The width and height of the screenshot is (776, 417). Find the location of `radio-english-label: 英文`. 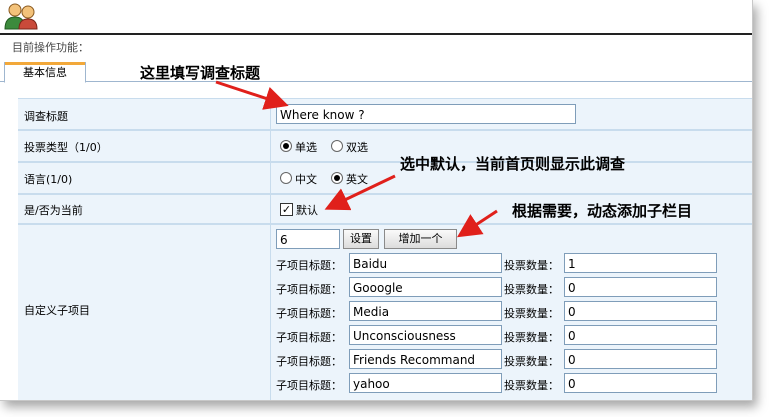

radio-english-label: 英文 is located at coordinates (357, 179).